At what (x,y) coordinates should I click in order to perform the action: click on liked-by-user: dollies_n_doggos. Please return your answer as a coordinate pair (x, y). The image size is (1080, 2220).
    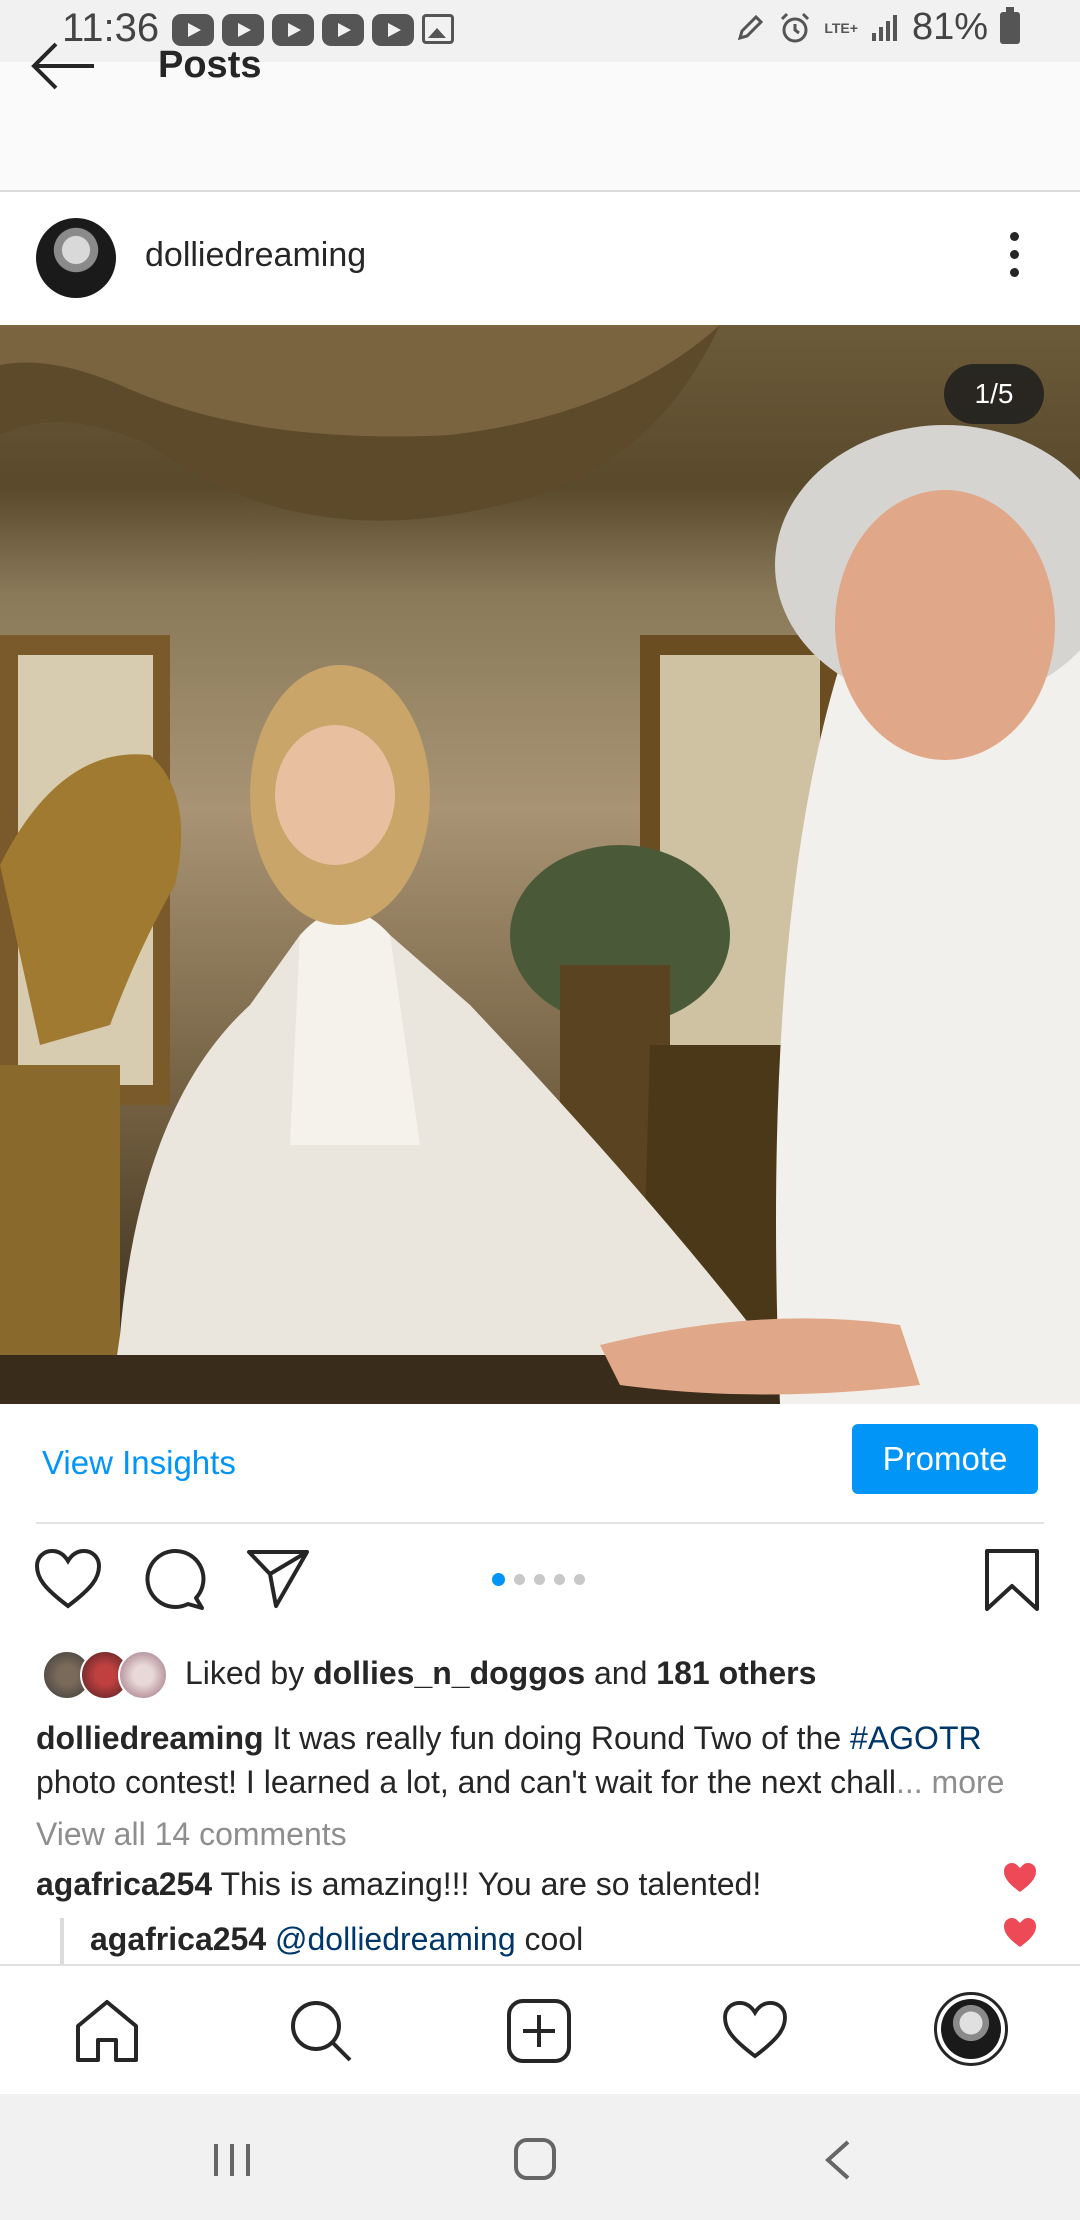
    Looking at the image, I should click on (449, 1673).